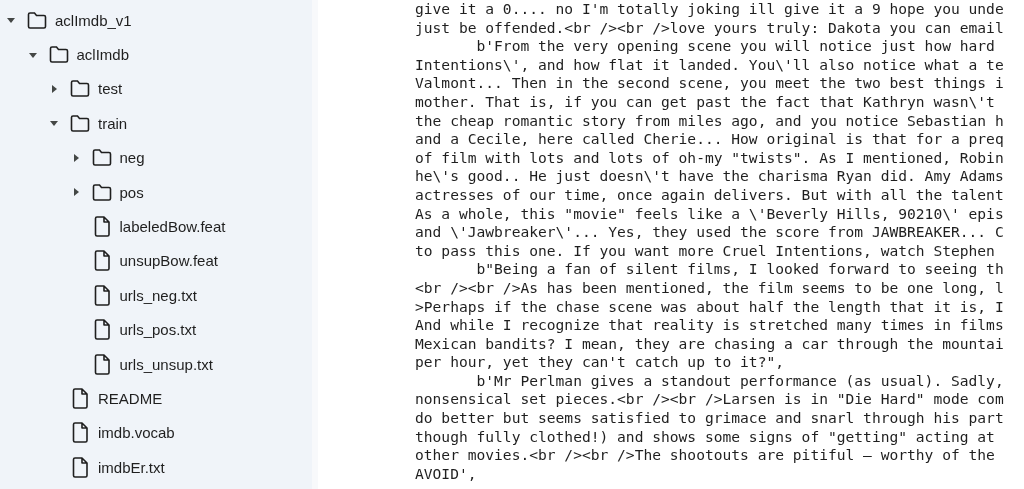 Image resolution: width=1024 pixels, height=489 pixels. Describe the element at coordinates (735, 46) in the screenshot. I see `output-line: b'From the very opening scene you will notice just how hard` at that location.